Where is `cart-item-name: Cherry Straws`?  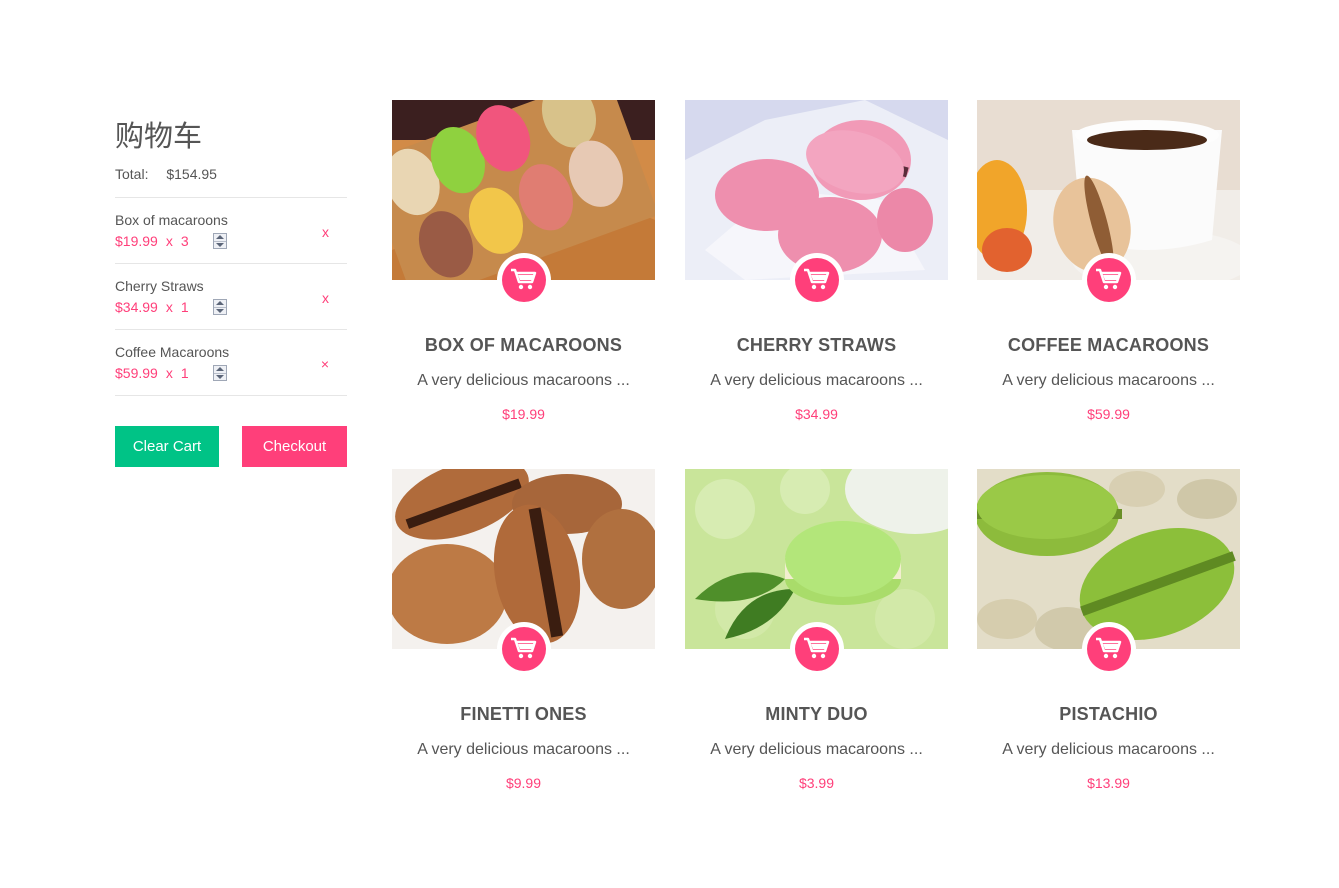
cart-item-name: Cherry Straws is located at coordinates (159, 286).